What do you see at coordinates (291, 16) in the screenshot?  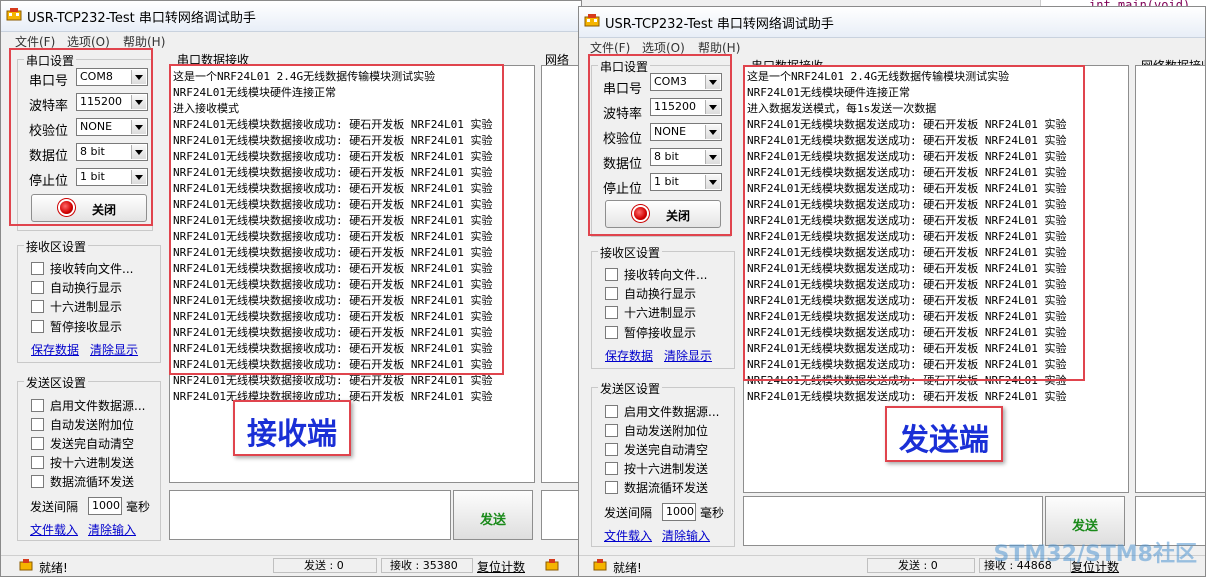 I see `receiver-titlebar: USR-TCP232-Test 串口转网络调试助手` at bounding box center [291, 16].